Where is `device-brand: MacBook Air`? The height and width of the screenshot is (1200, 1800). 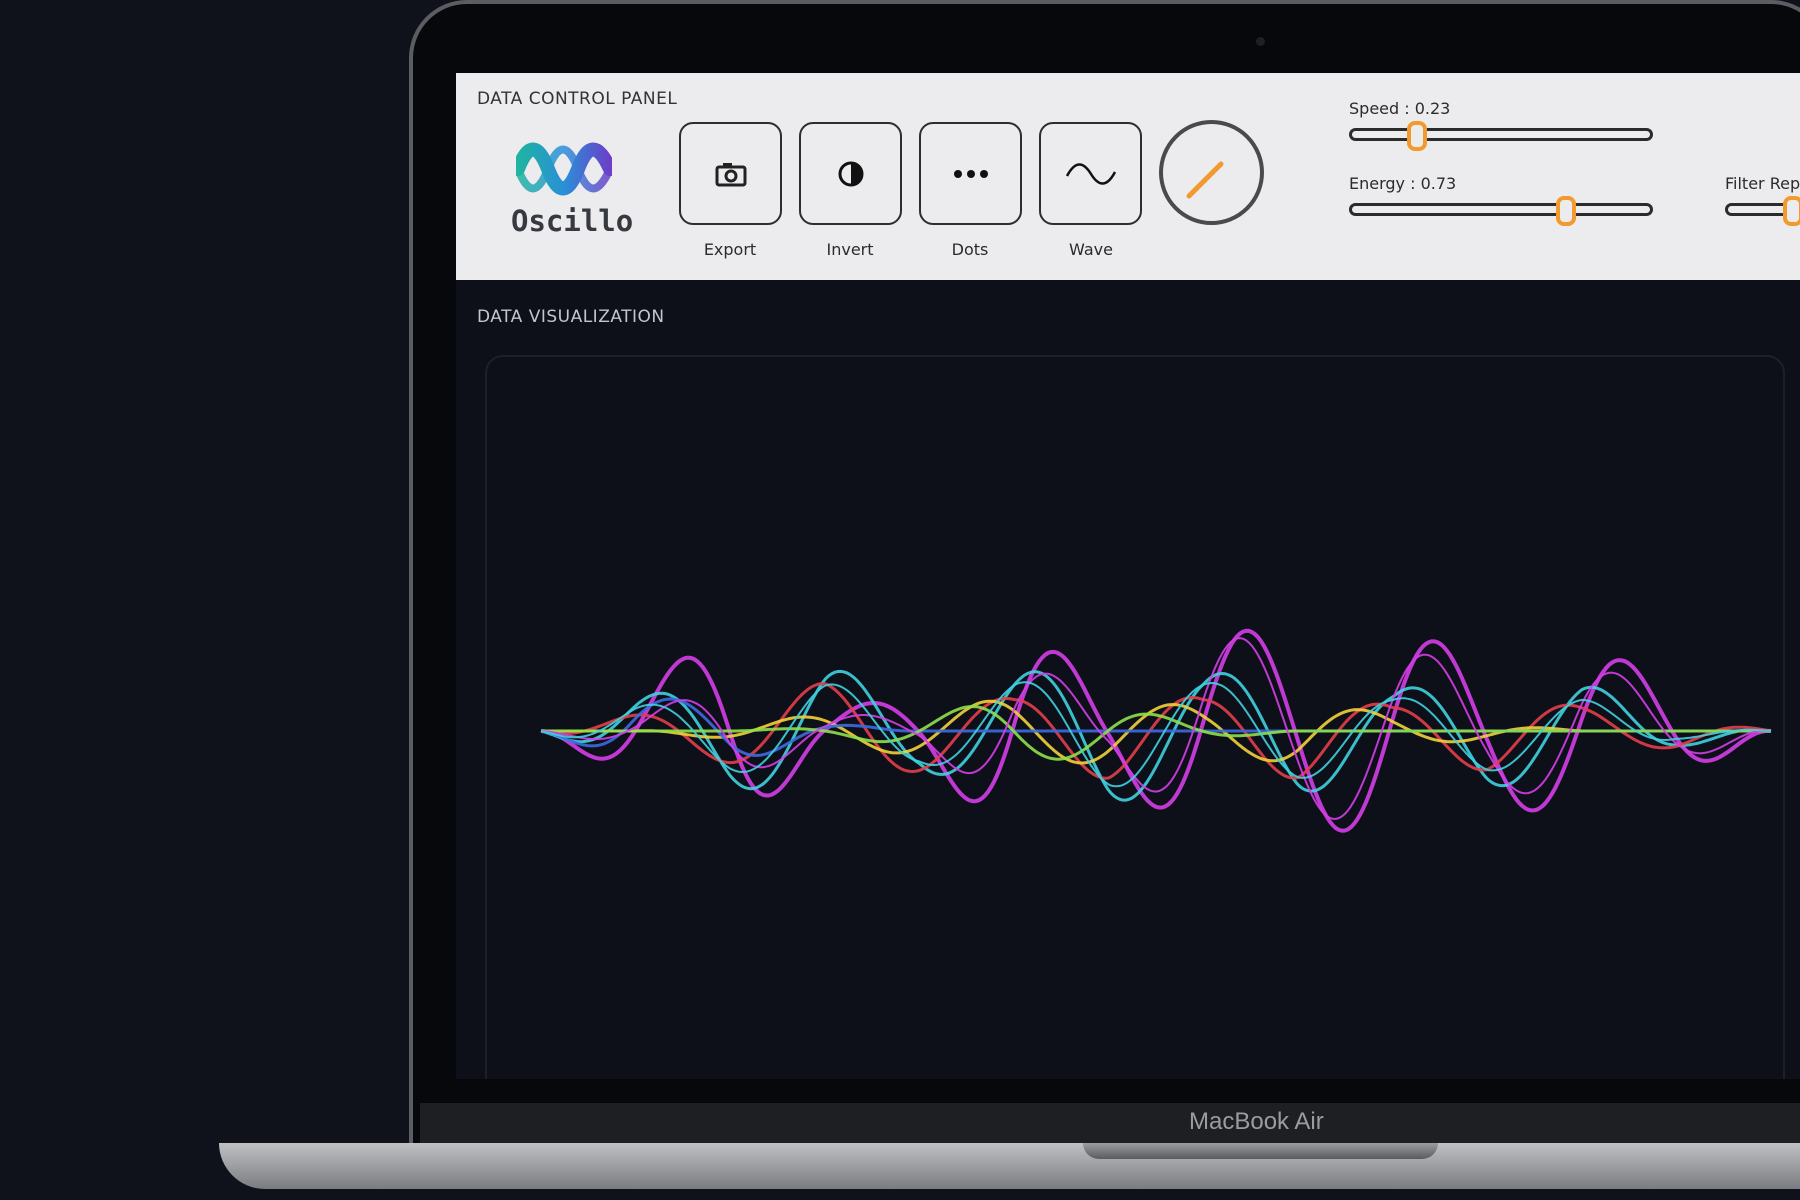 device-brand: MacBook Air is located at coordinates (1256, 1121).